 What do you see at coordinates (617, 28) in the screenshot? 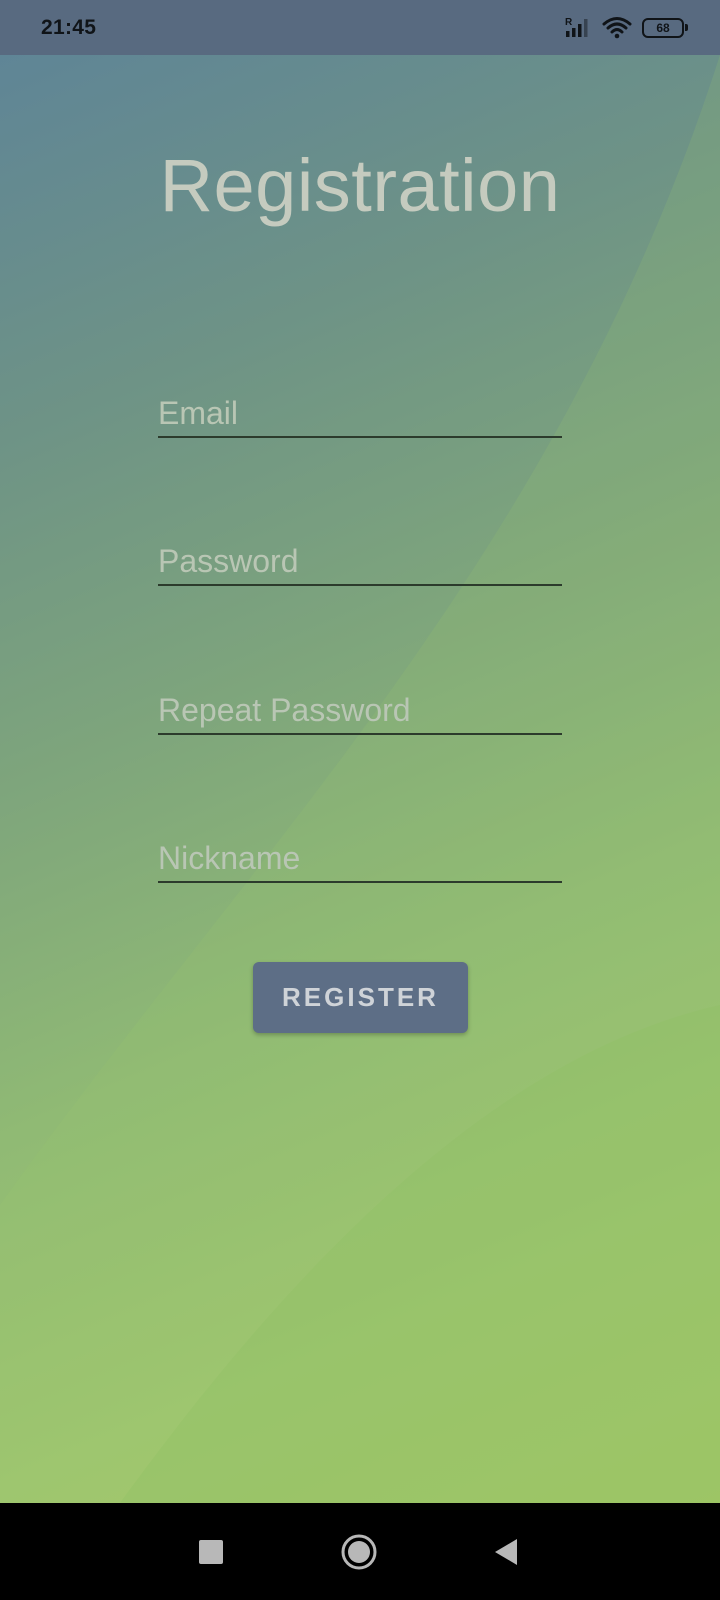
I see `wifi-icon` at bounding box center [617, 28].